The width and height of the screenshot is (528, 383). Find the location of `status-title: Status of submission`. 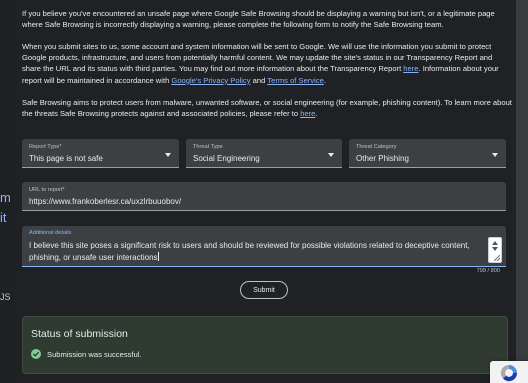

status-title: Status of submission is located at coordinates (79, 334).